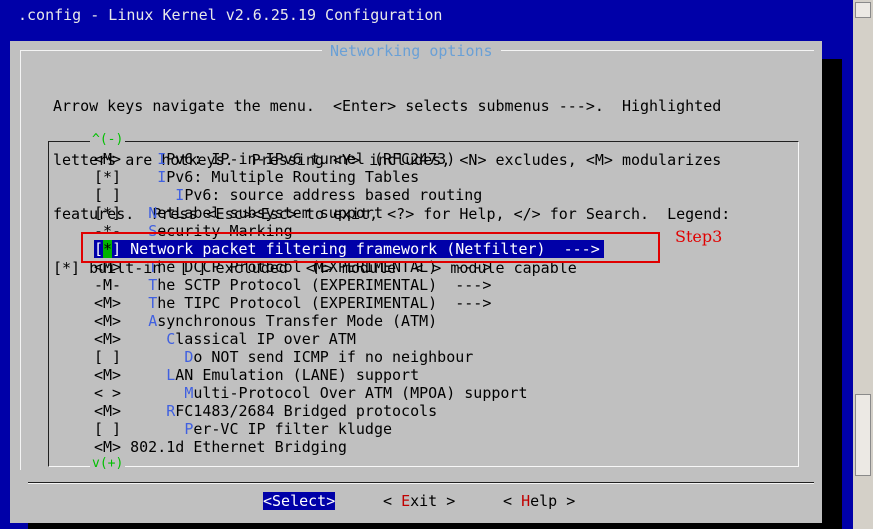  Describe the element at coordinates (421, 483) in the screenshot. I see `button-bar-divider-highlight` at that location.